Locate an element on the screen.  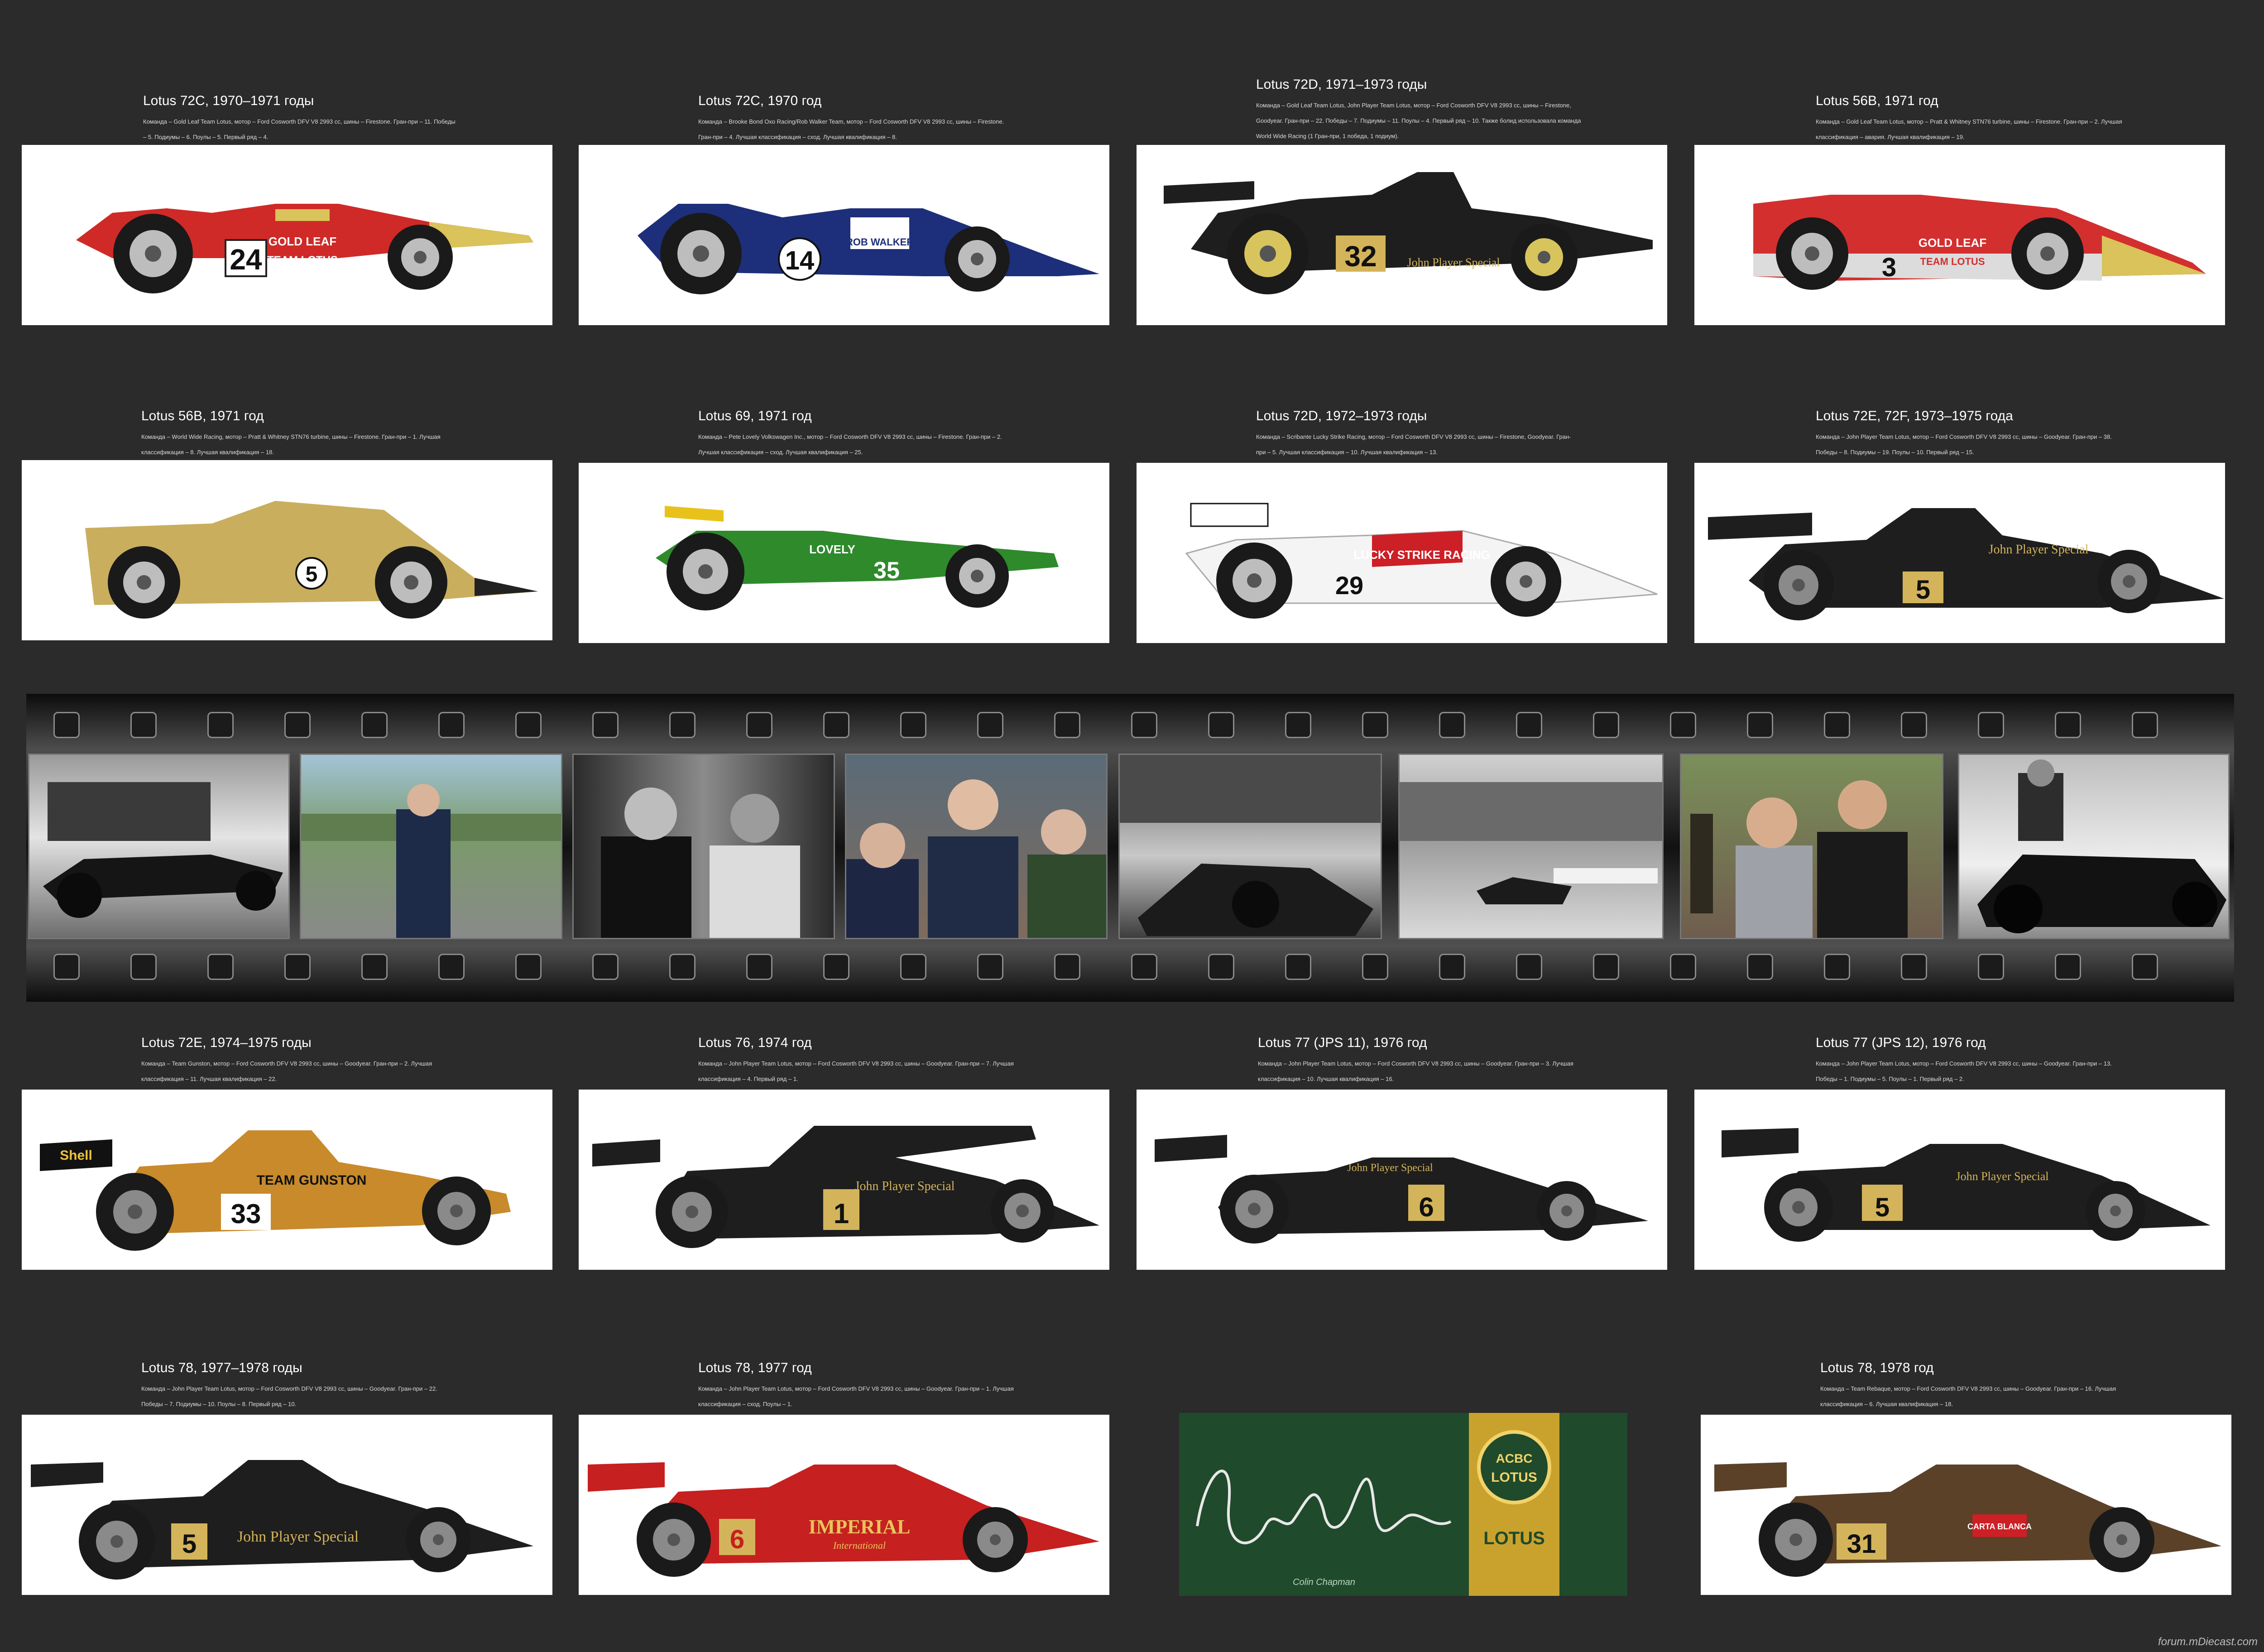
watermark-text: forum.mDiecast.com is located at coordinates (2208, 1642).